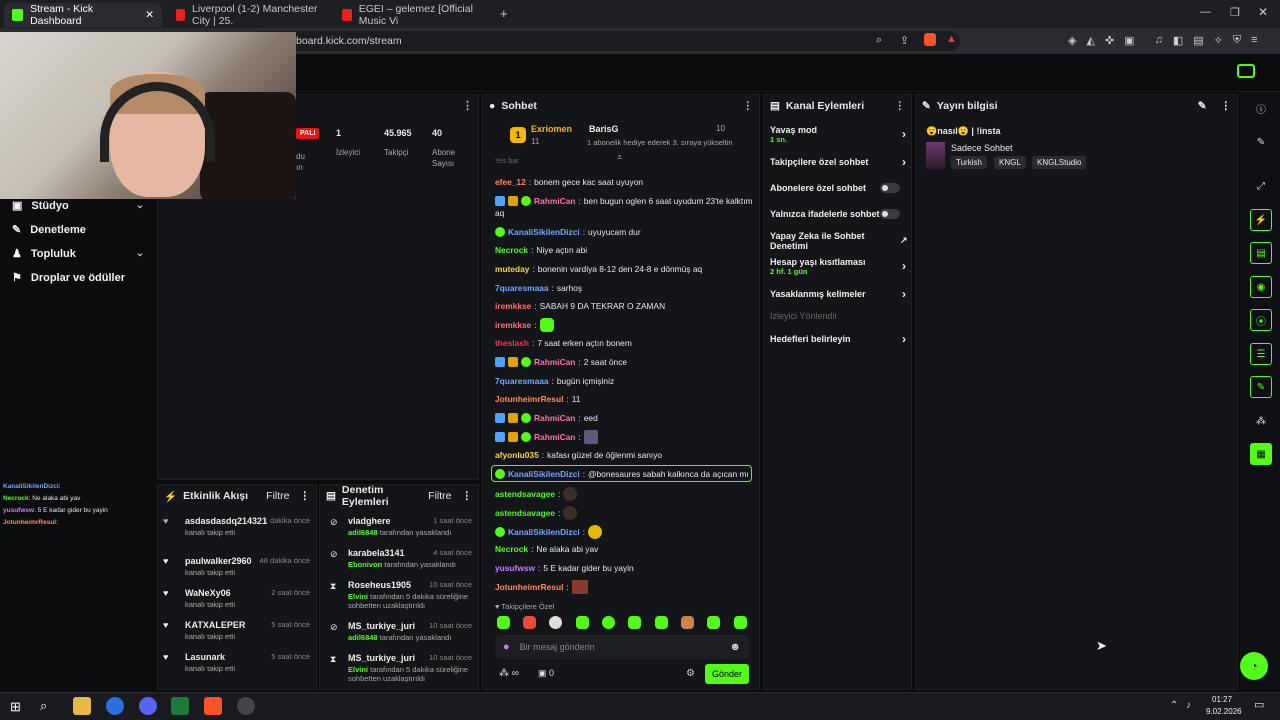 This screenshot has width=1280, height=720. I want to click on new-tab-icon: +, so click(504, 13).